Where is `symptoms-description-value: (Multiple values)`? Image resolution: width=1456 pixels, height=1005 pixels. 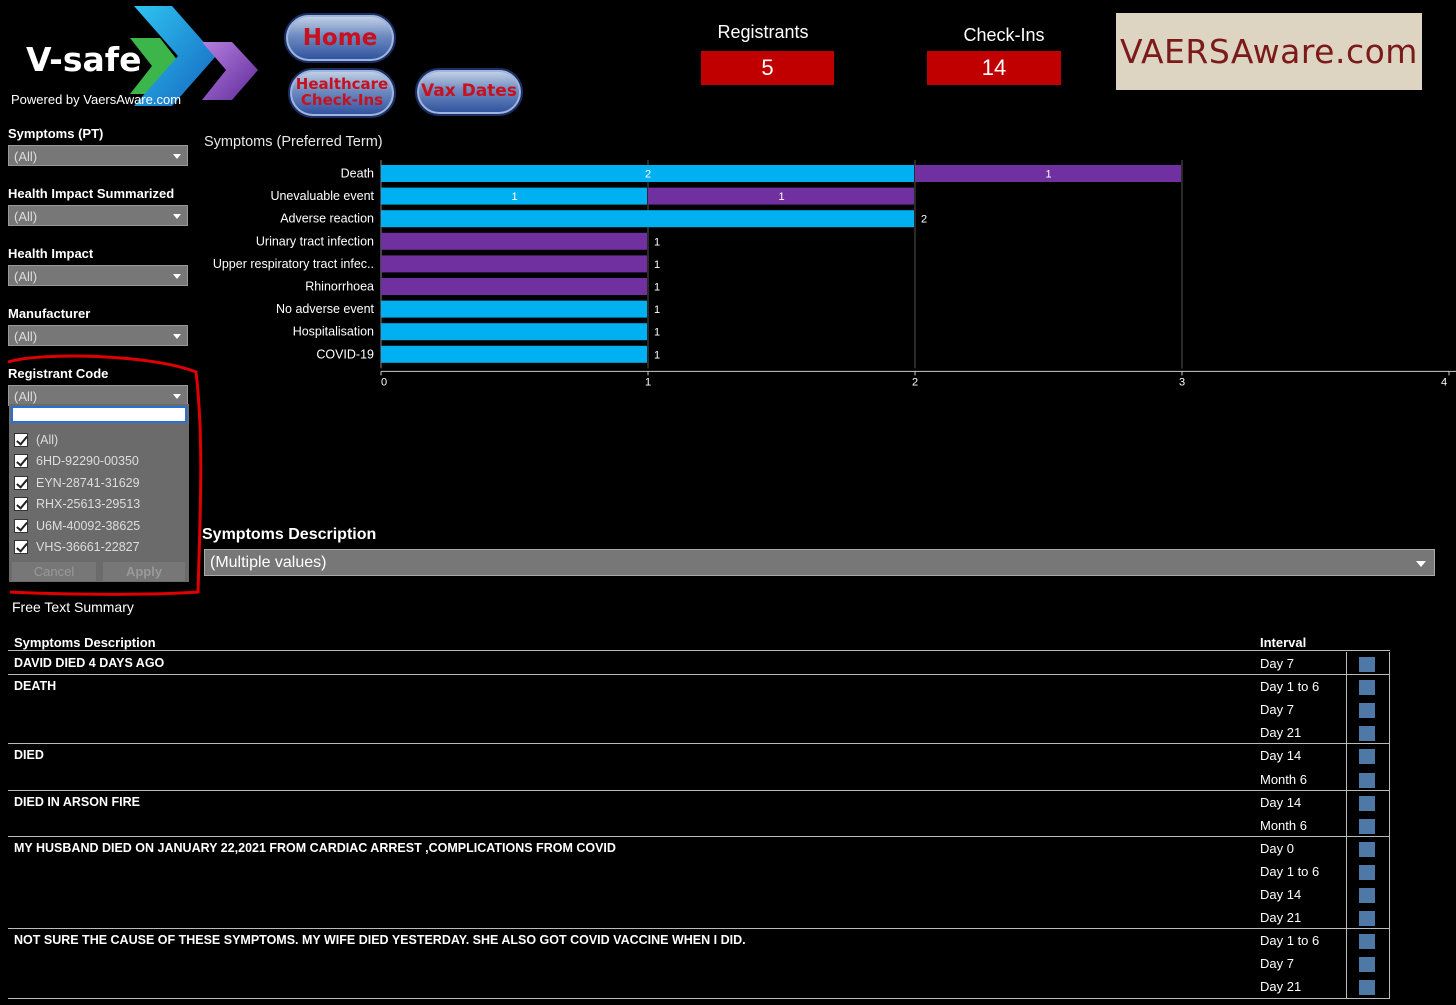
symptoms-description-value: (Multiple values) is located at coordinates (268, 562).